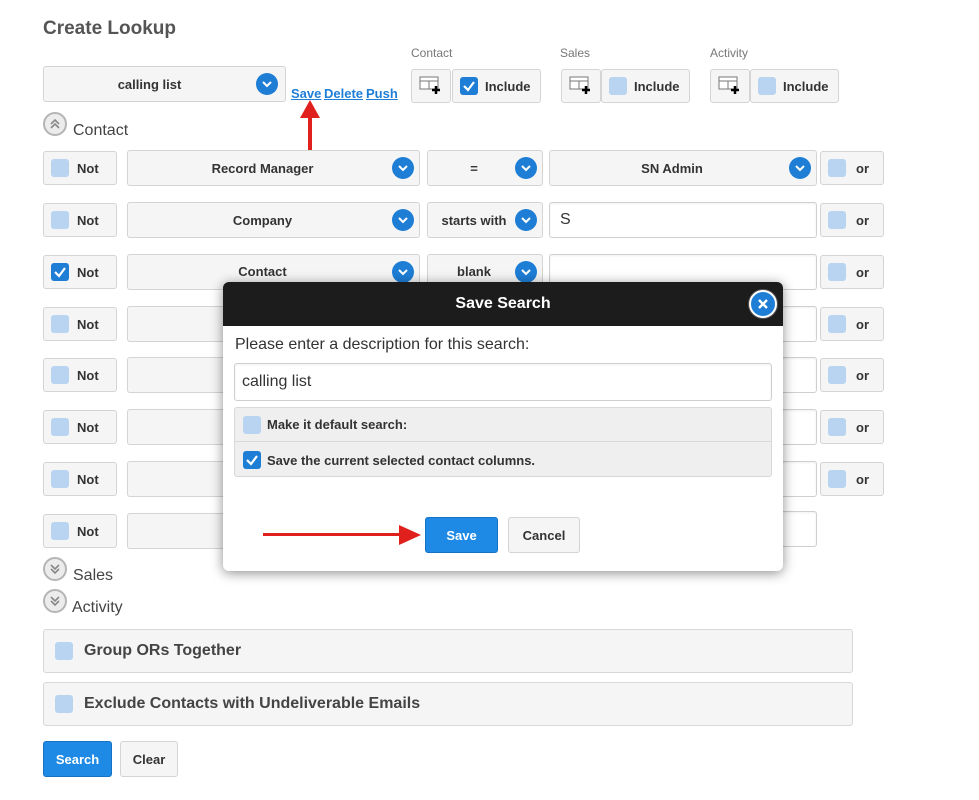 The image size is (979, 800). What do you see at coordinates (618, 86) in the screenshot?
I see `sales-include-checkbox` at bounding box center [618, 86].